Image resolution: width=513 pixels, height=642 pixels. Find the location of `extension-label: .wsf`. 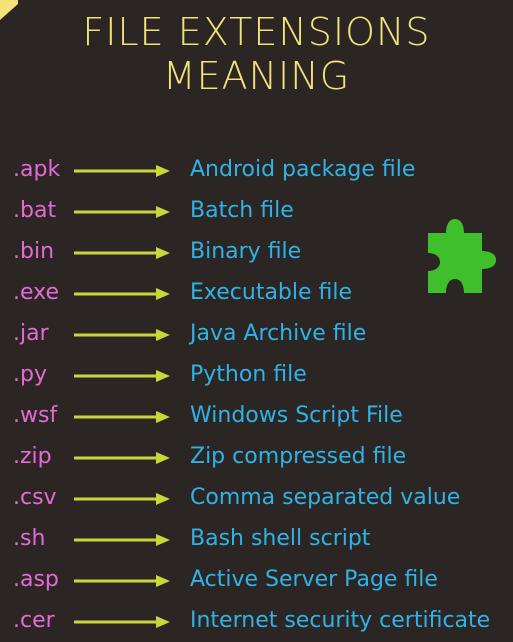

extension-label: .wsf is located at coordinates (35, 415).